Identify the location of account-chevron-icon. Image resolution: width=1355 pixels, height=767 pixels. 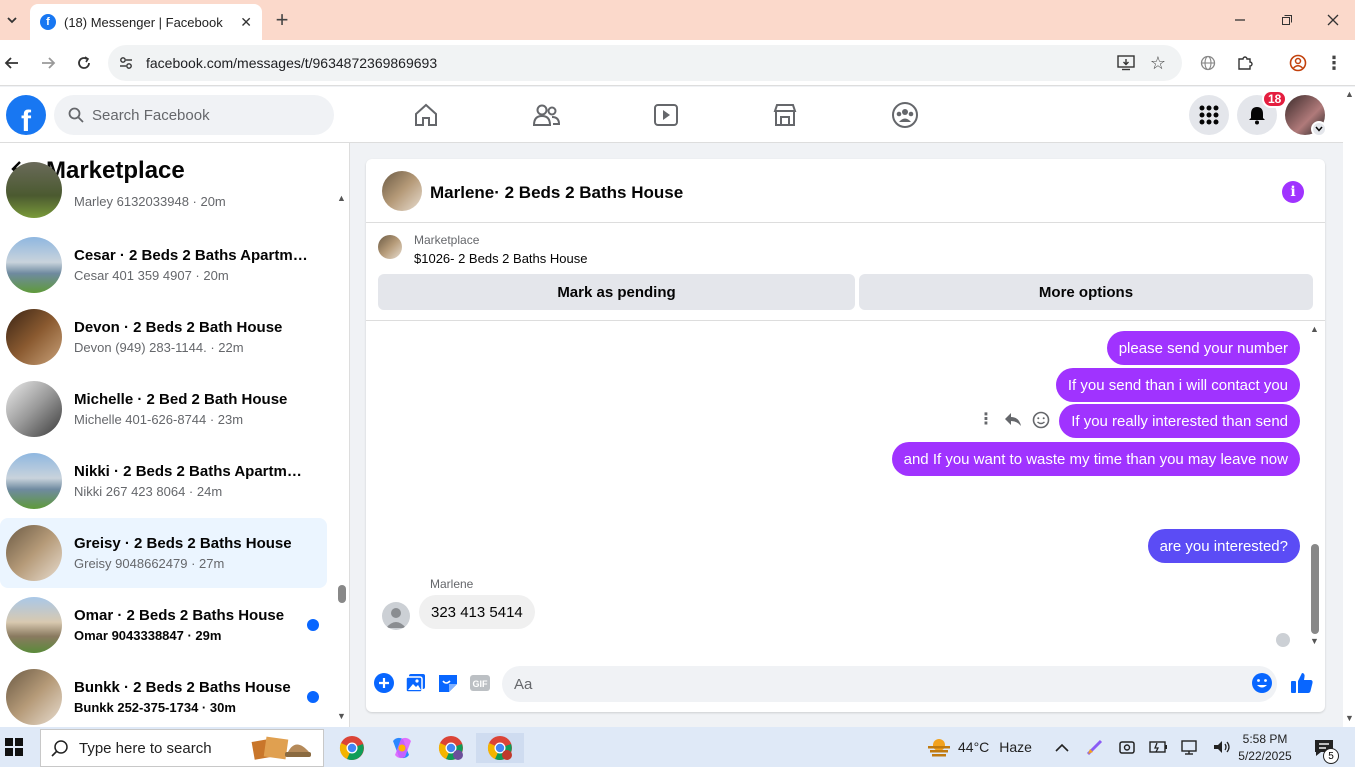
(1319, 129).